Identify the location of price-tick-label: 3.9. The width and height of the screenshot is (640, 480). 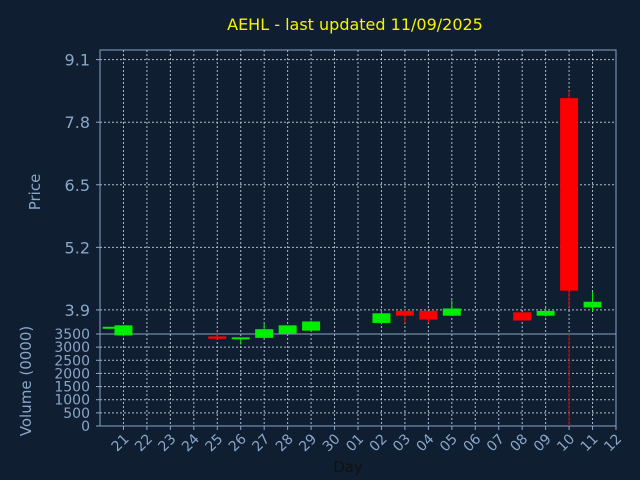
(77, 310).